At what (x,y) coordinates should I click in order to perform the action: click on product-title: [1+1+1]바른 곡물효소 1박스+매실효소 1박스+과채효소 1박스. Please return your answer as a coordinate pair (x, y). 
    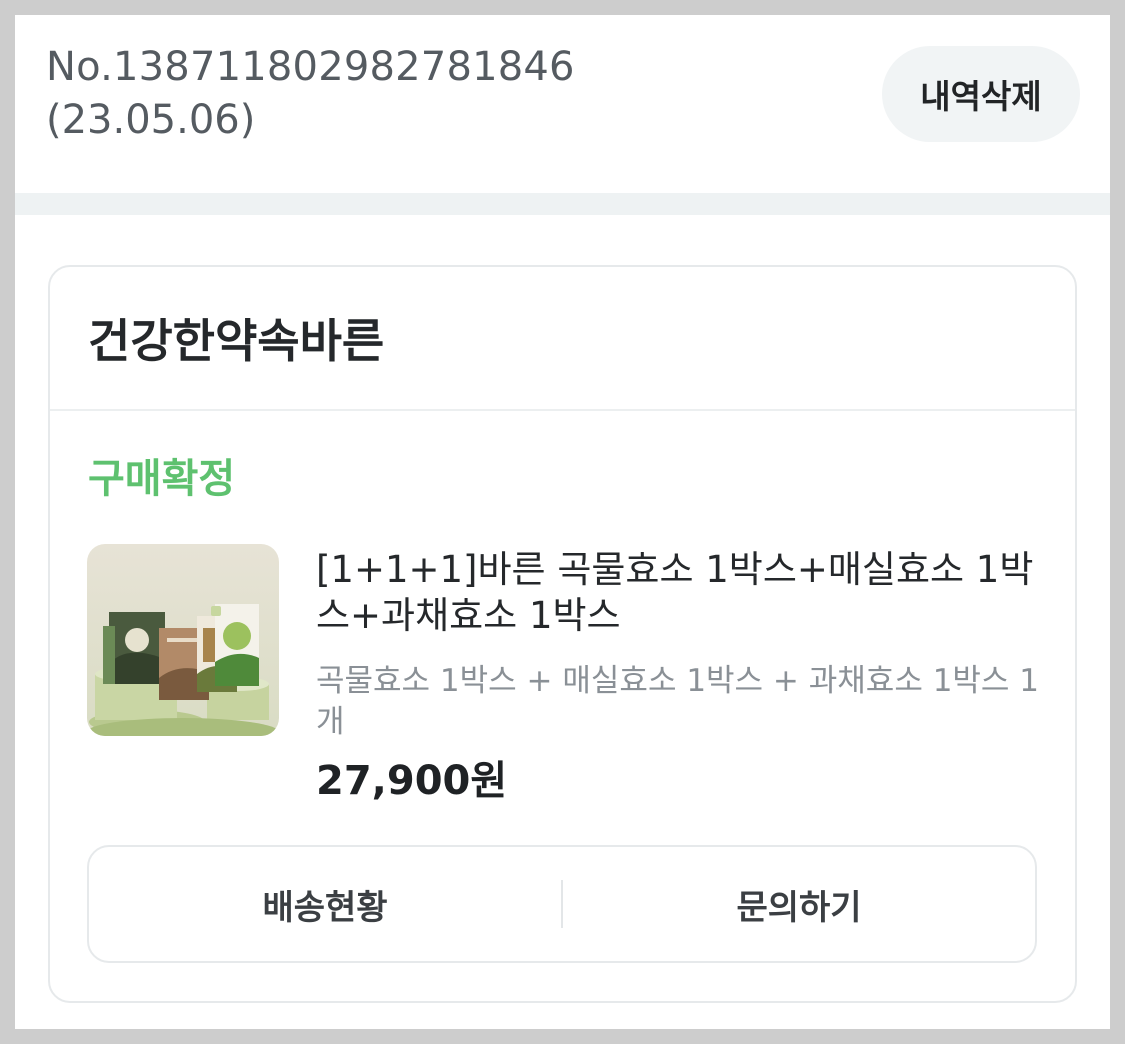
    Looking at the image, I should click on (681, 593).